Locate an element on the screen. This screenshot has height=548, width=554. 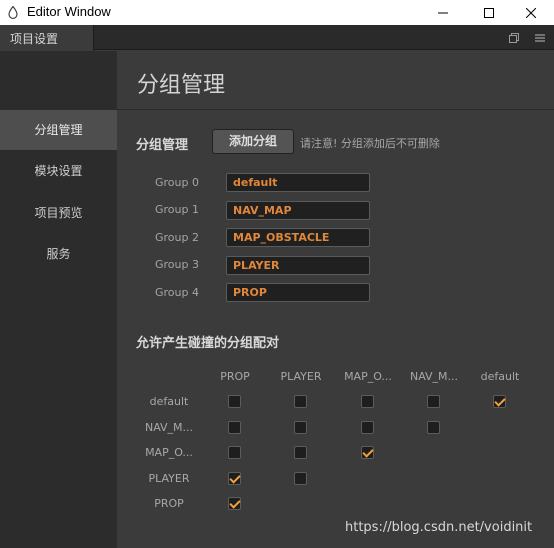
restore-icon is located at coordinates (514, 38).